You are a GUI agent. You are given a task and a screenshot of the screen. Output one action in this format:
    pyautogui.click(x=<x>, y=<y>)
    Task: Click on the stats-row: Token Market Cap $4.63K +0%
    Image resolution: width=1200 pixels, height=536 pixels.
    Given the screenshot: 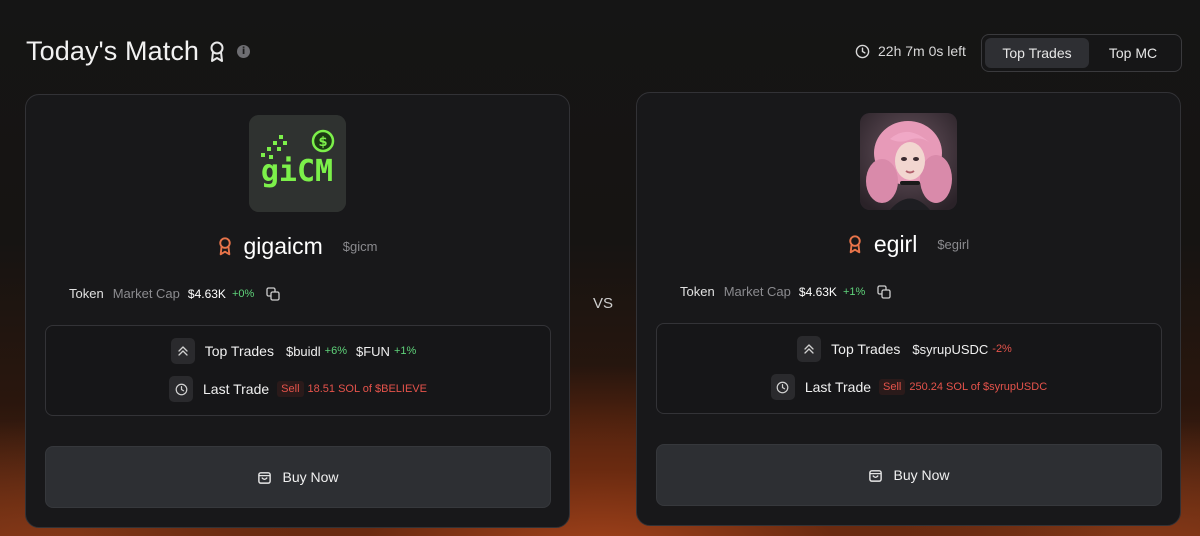 What is the action you would take?
    pyautogui.click(x=174, y=293)
    